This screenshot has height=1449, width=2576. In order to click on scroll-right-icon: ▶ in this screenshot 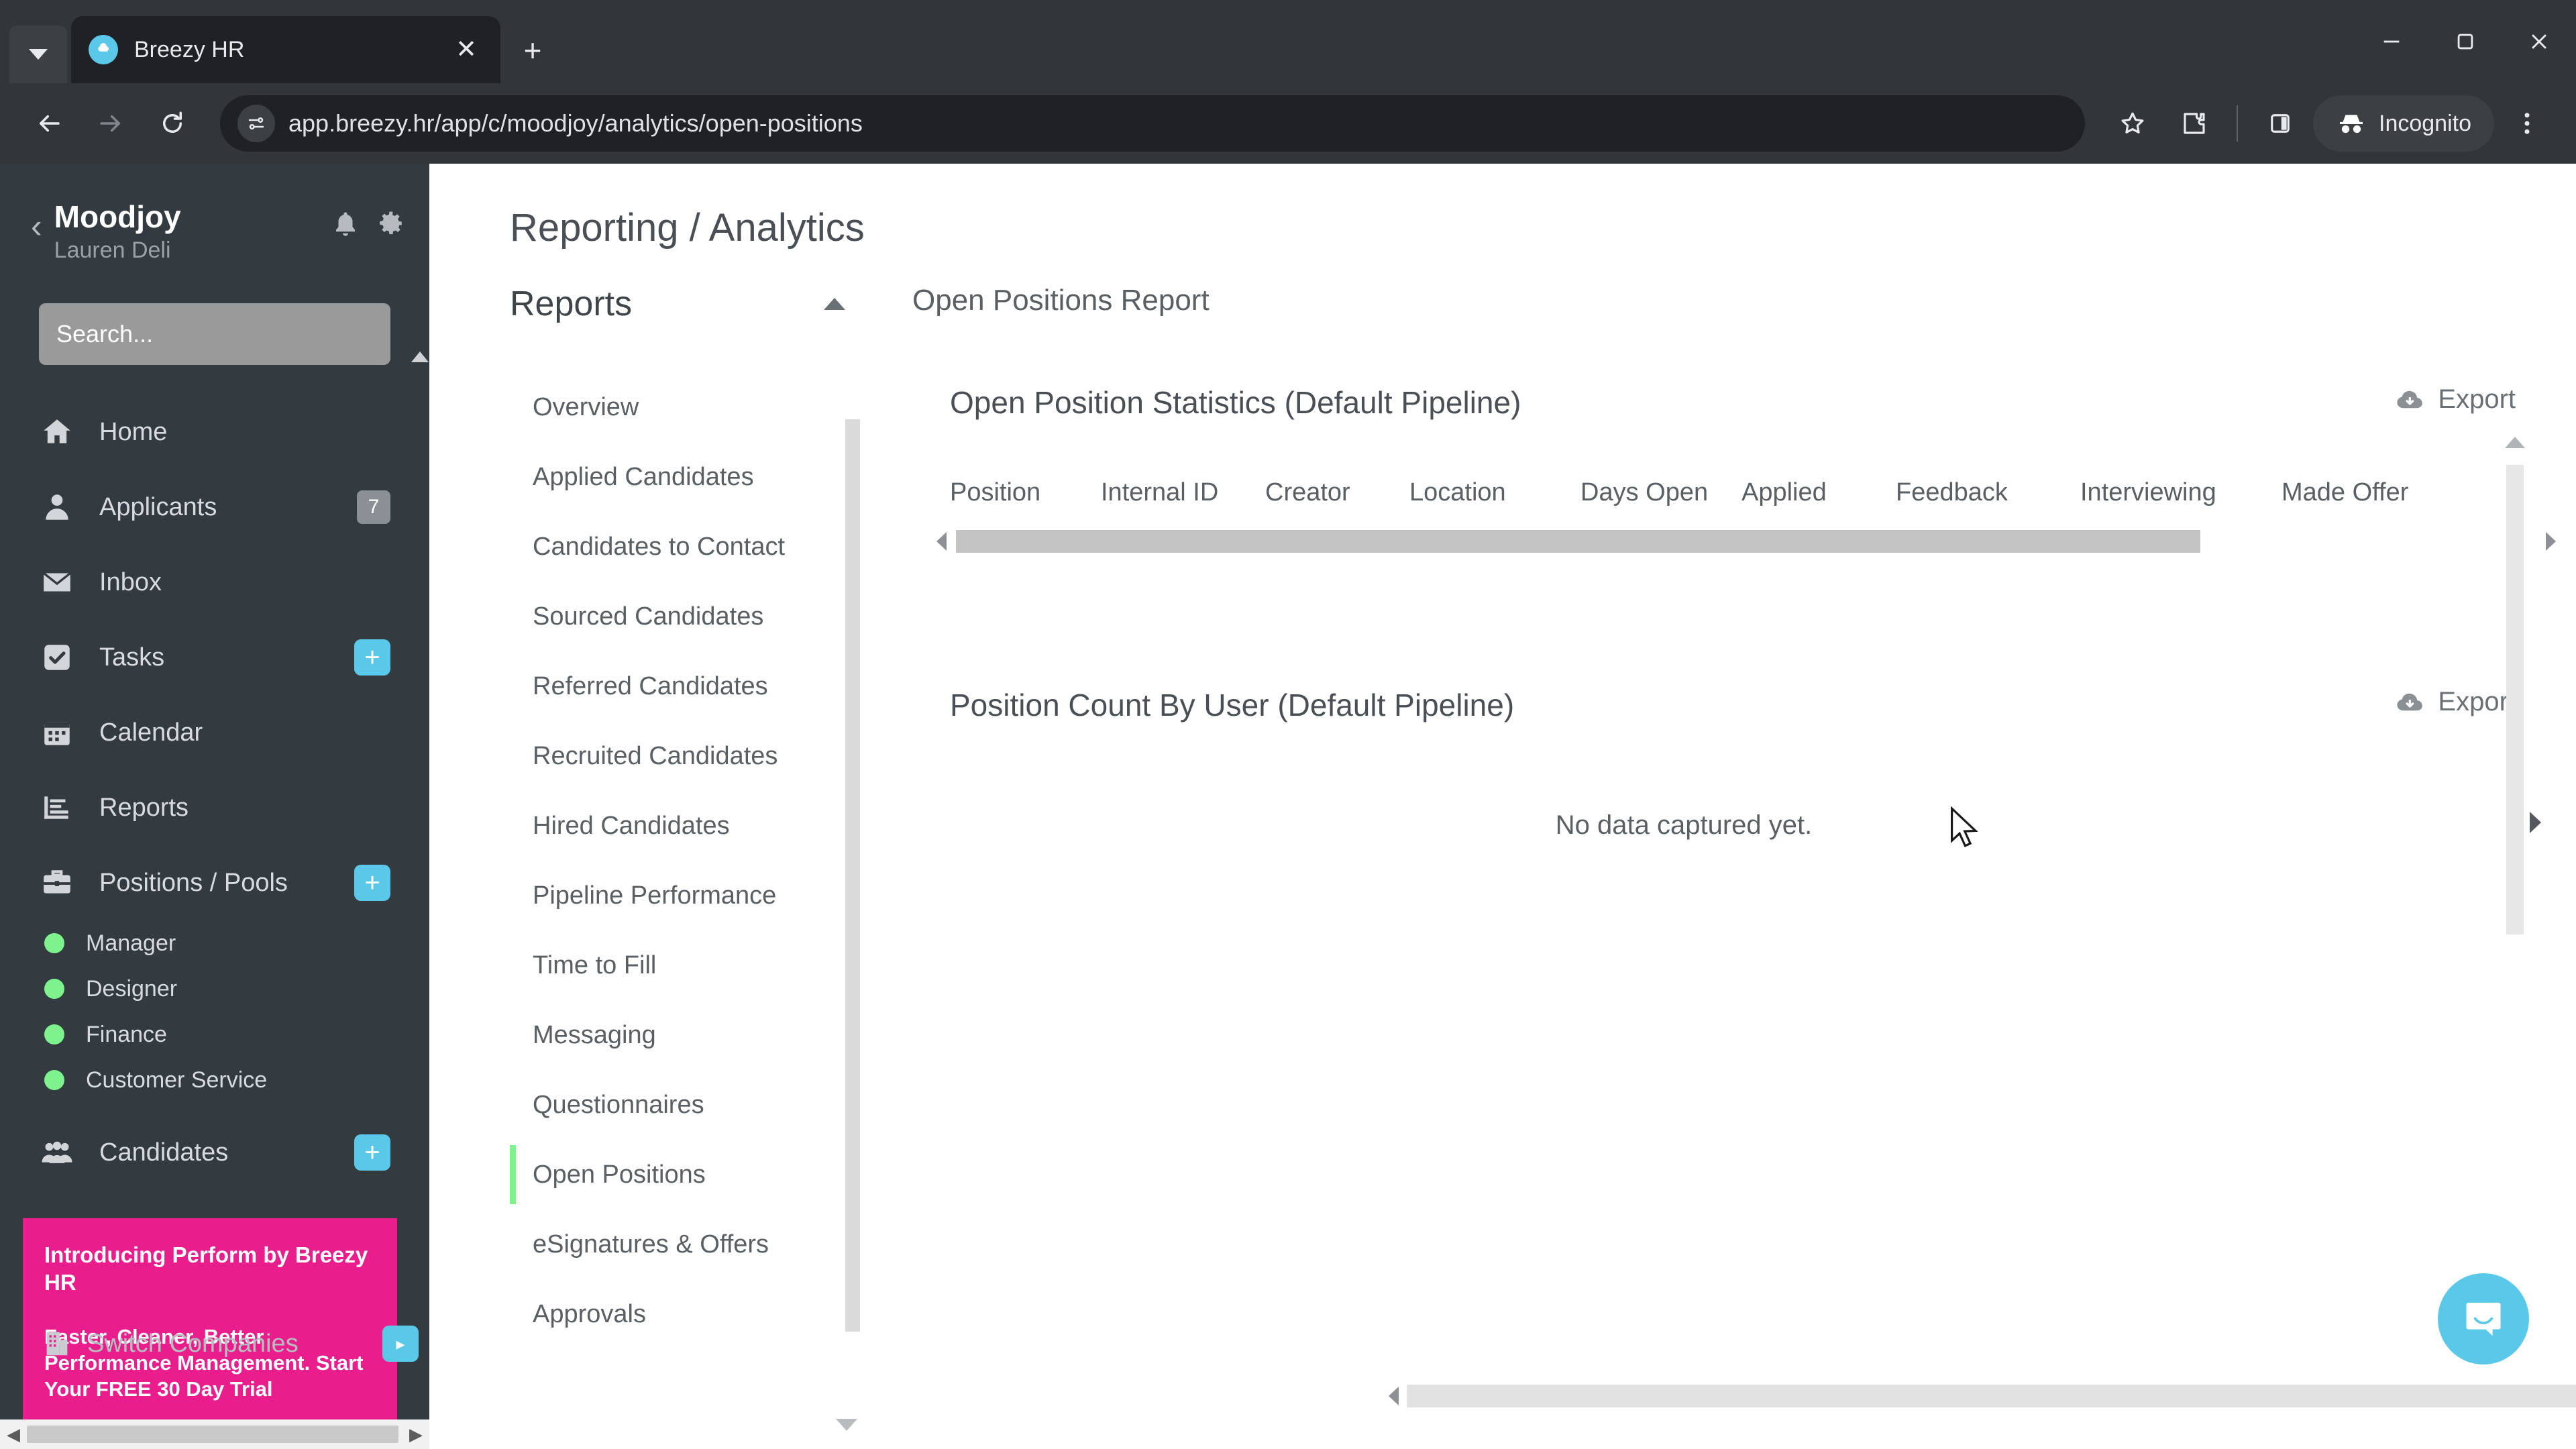, I will do `click(415, 1434)`.